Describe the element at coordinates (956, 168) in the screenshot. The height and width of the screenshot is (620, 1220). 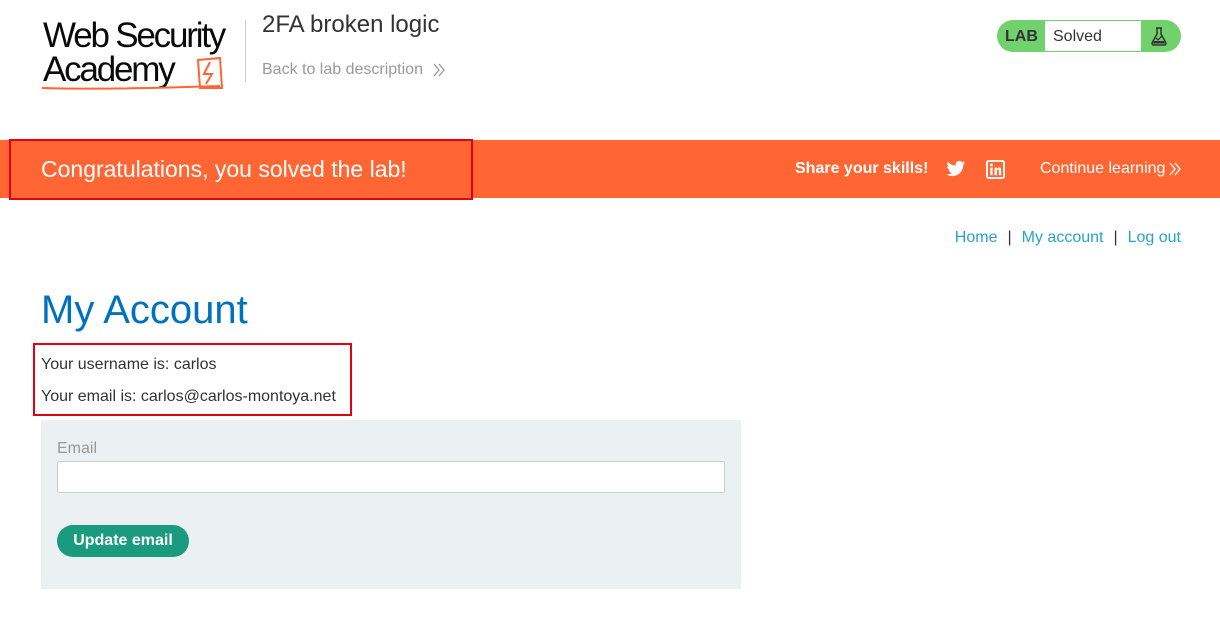
I see `twitter-icon` at that location.